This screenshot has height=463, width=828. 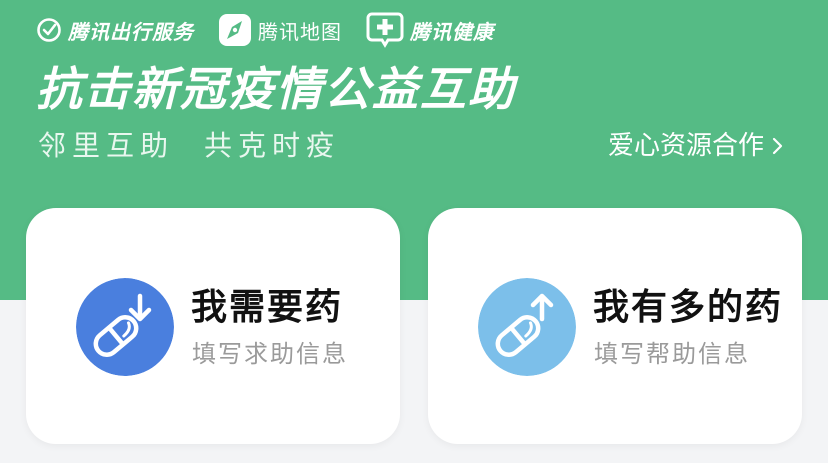 I want to click on partner-tencent-health: 腾讯健康, so click(x=430, y=30).